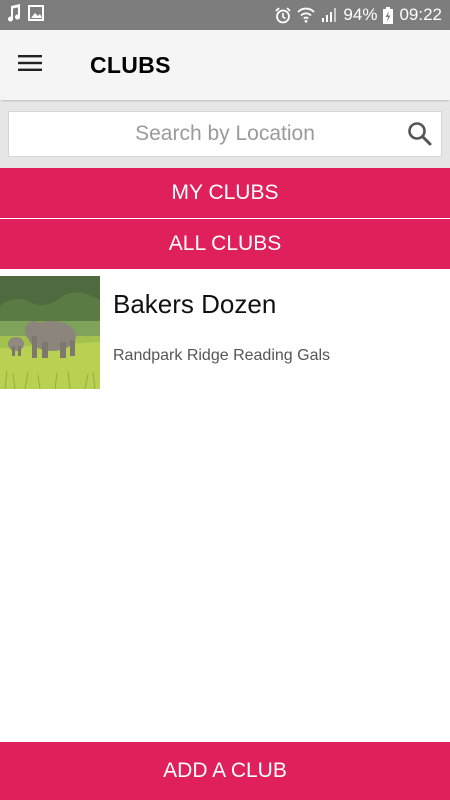 The height and width of the screenshot is (800, 450). What do you see at coordinates (50, 332) in the screenshot?
I see `club-thumbnail` at bounding box center [50, 332].